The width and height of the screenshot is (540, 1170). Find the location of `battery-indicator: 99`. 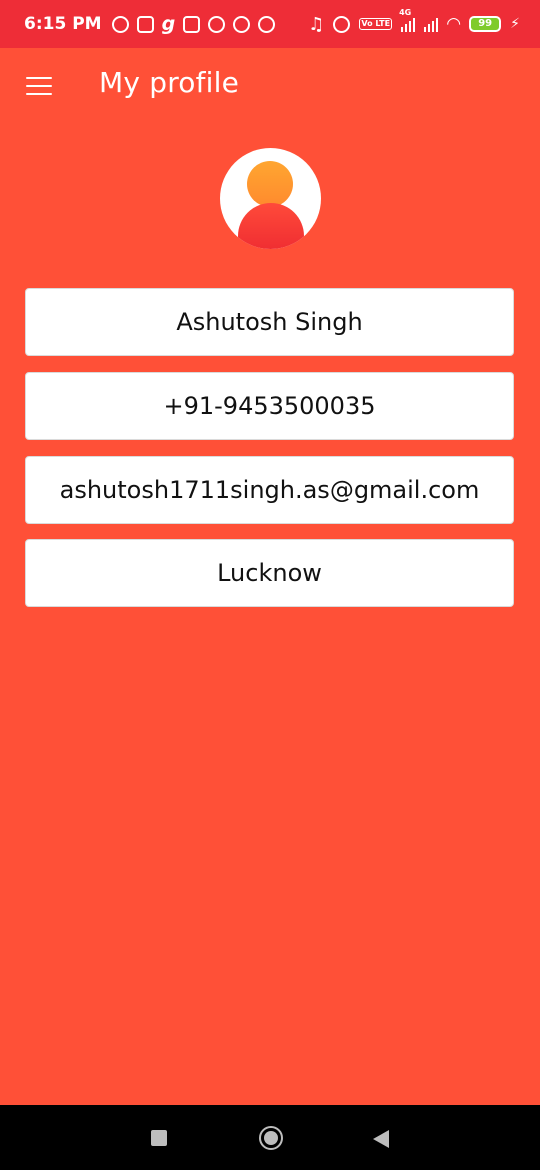

battery-indicator: 99 is located at coordinates (485, 24).